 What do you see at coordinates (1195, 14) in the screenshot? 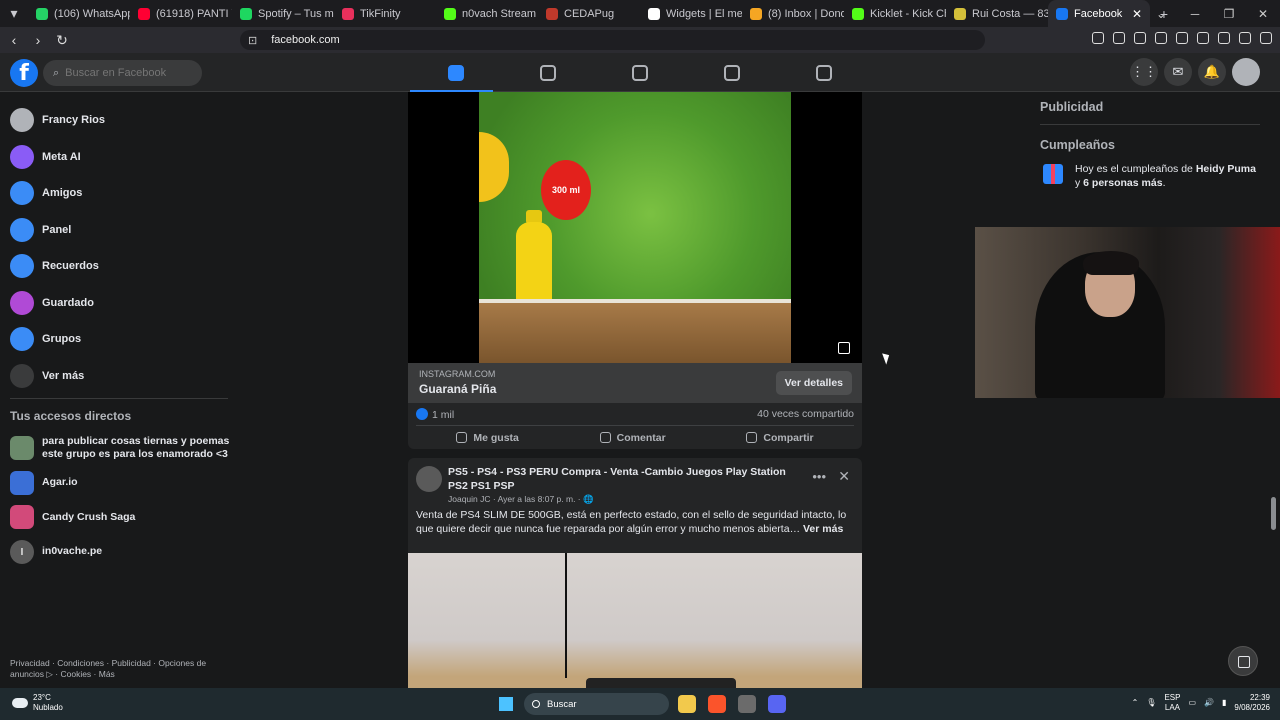
I see `minimize-button: ─` at bounding box center [1195, 14].